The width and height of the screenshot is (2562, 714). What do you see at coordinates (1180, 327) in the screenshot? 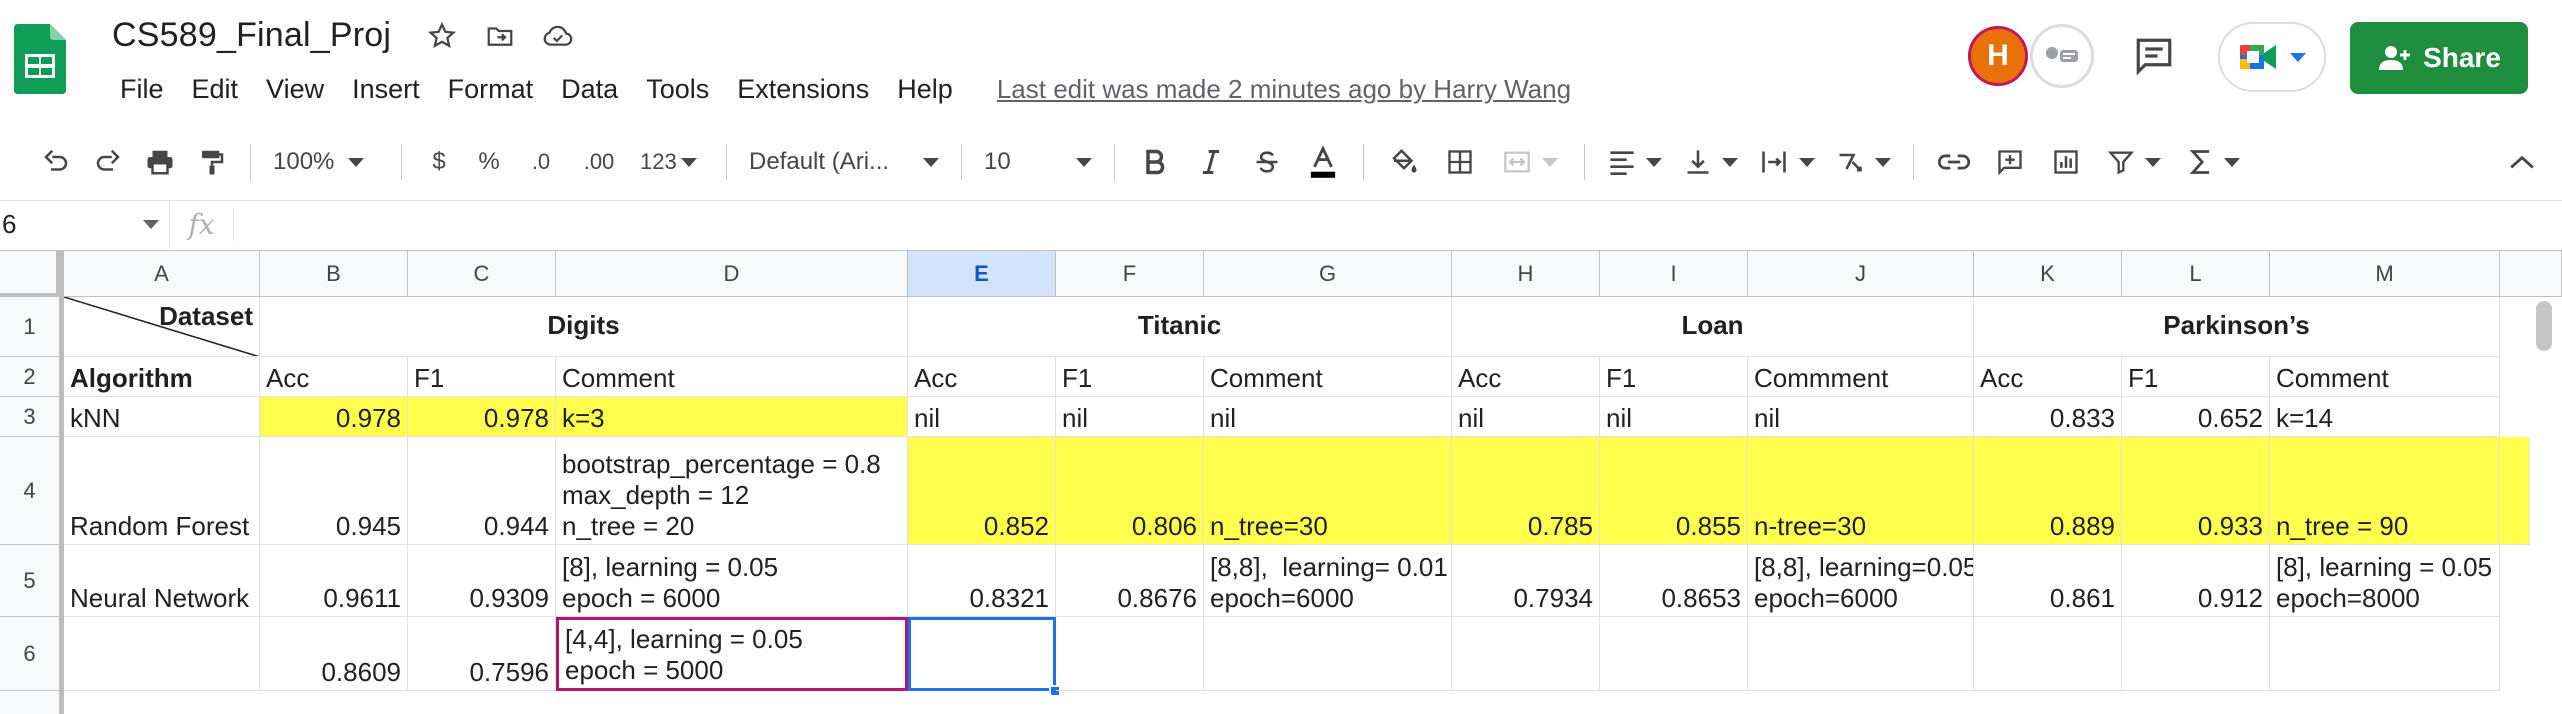
I see `cell-titanic-header: Titanic` at bounding box center [1180, 327].